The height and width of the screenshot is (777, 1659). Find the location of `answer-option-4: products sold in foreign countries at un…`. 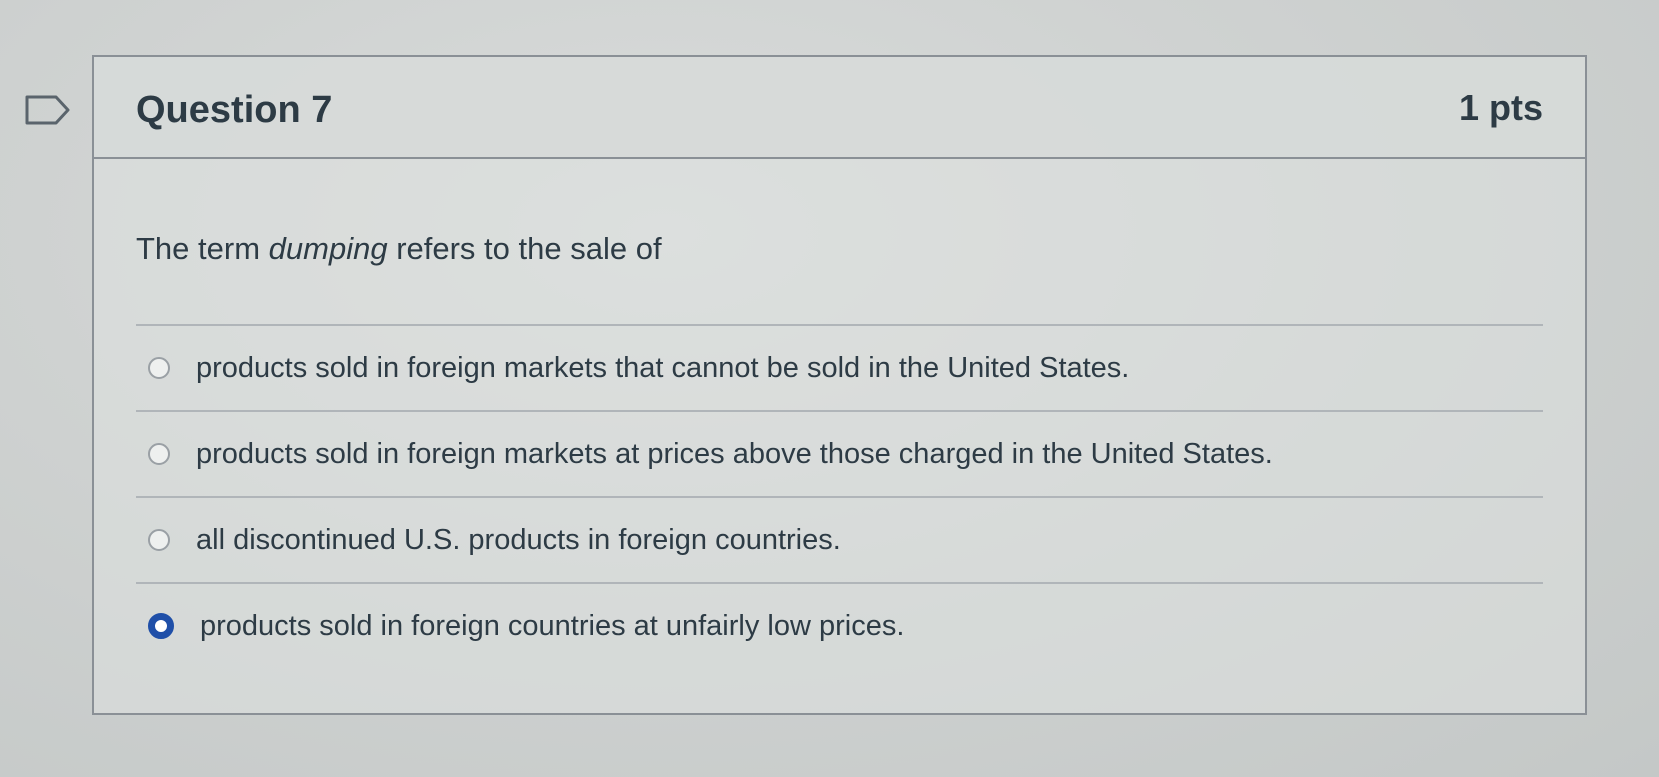

answer-option-4: products sold in foreign countries at un… is located at coordinates (839, 625).